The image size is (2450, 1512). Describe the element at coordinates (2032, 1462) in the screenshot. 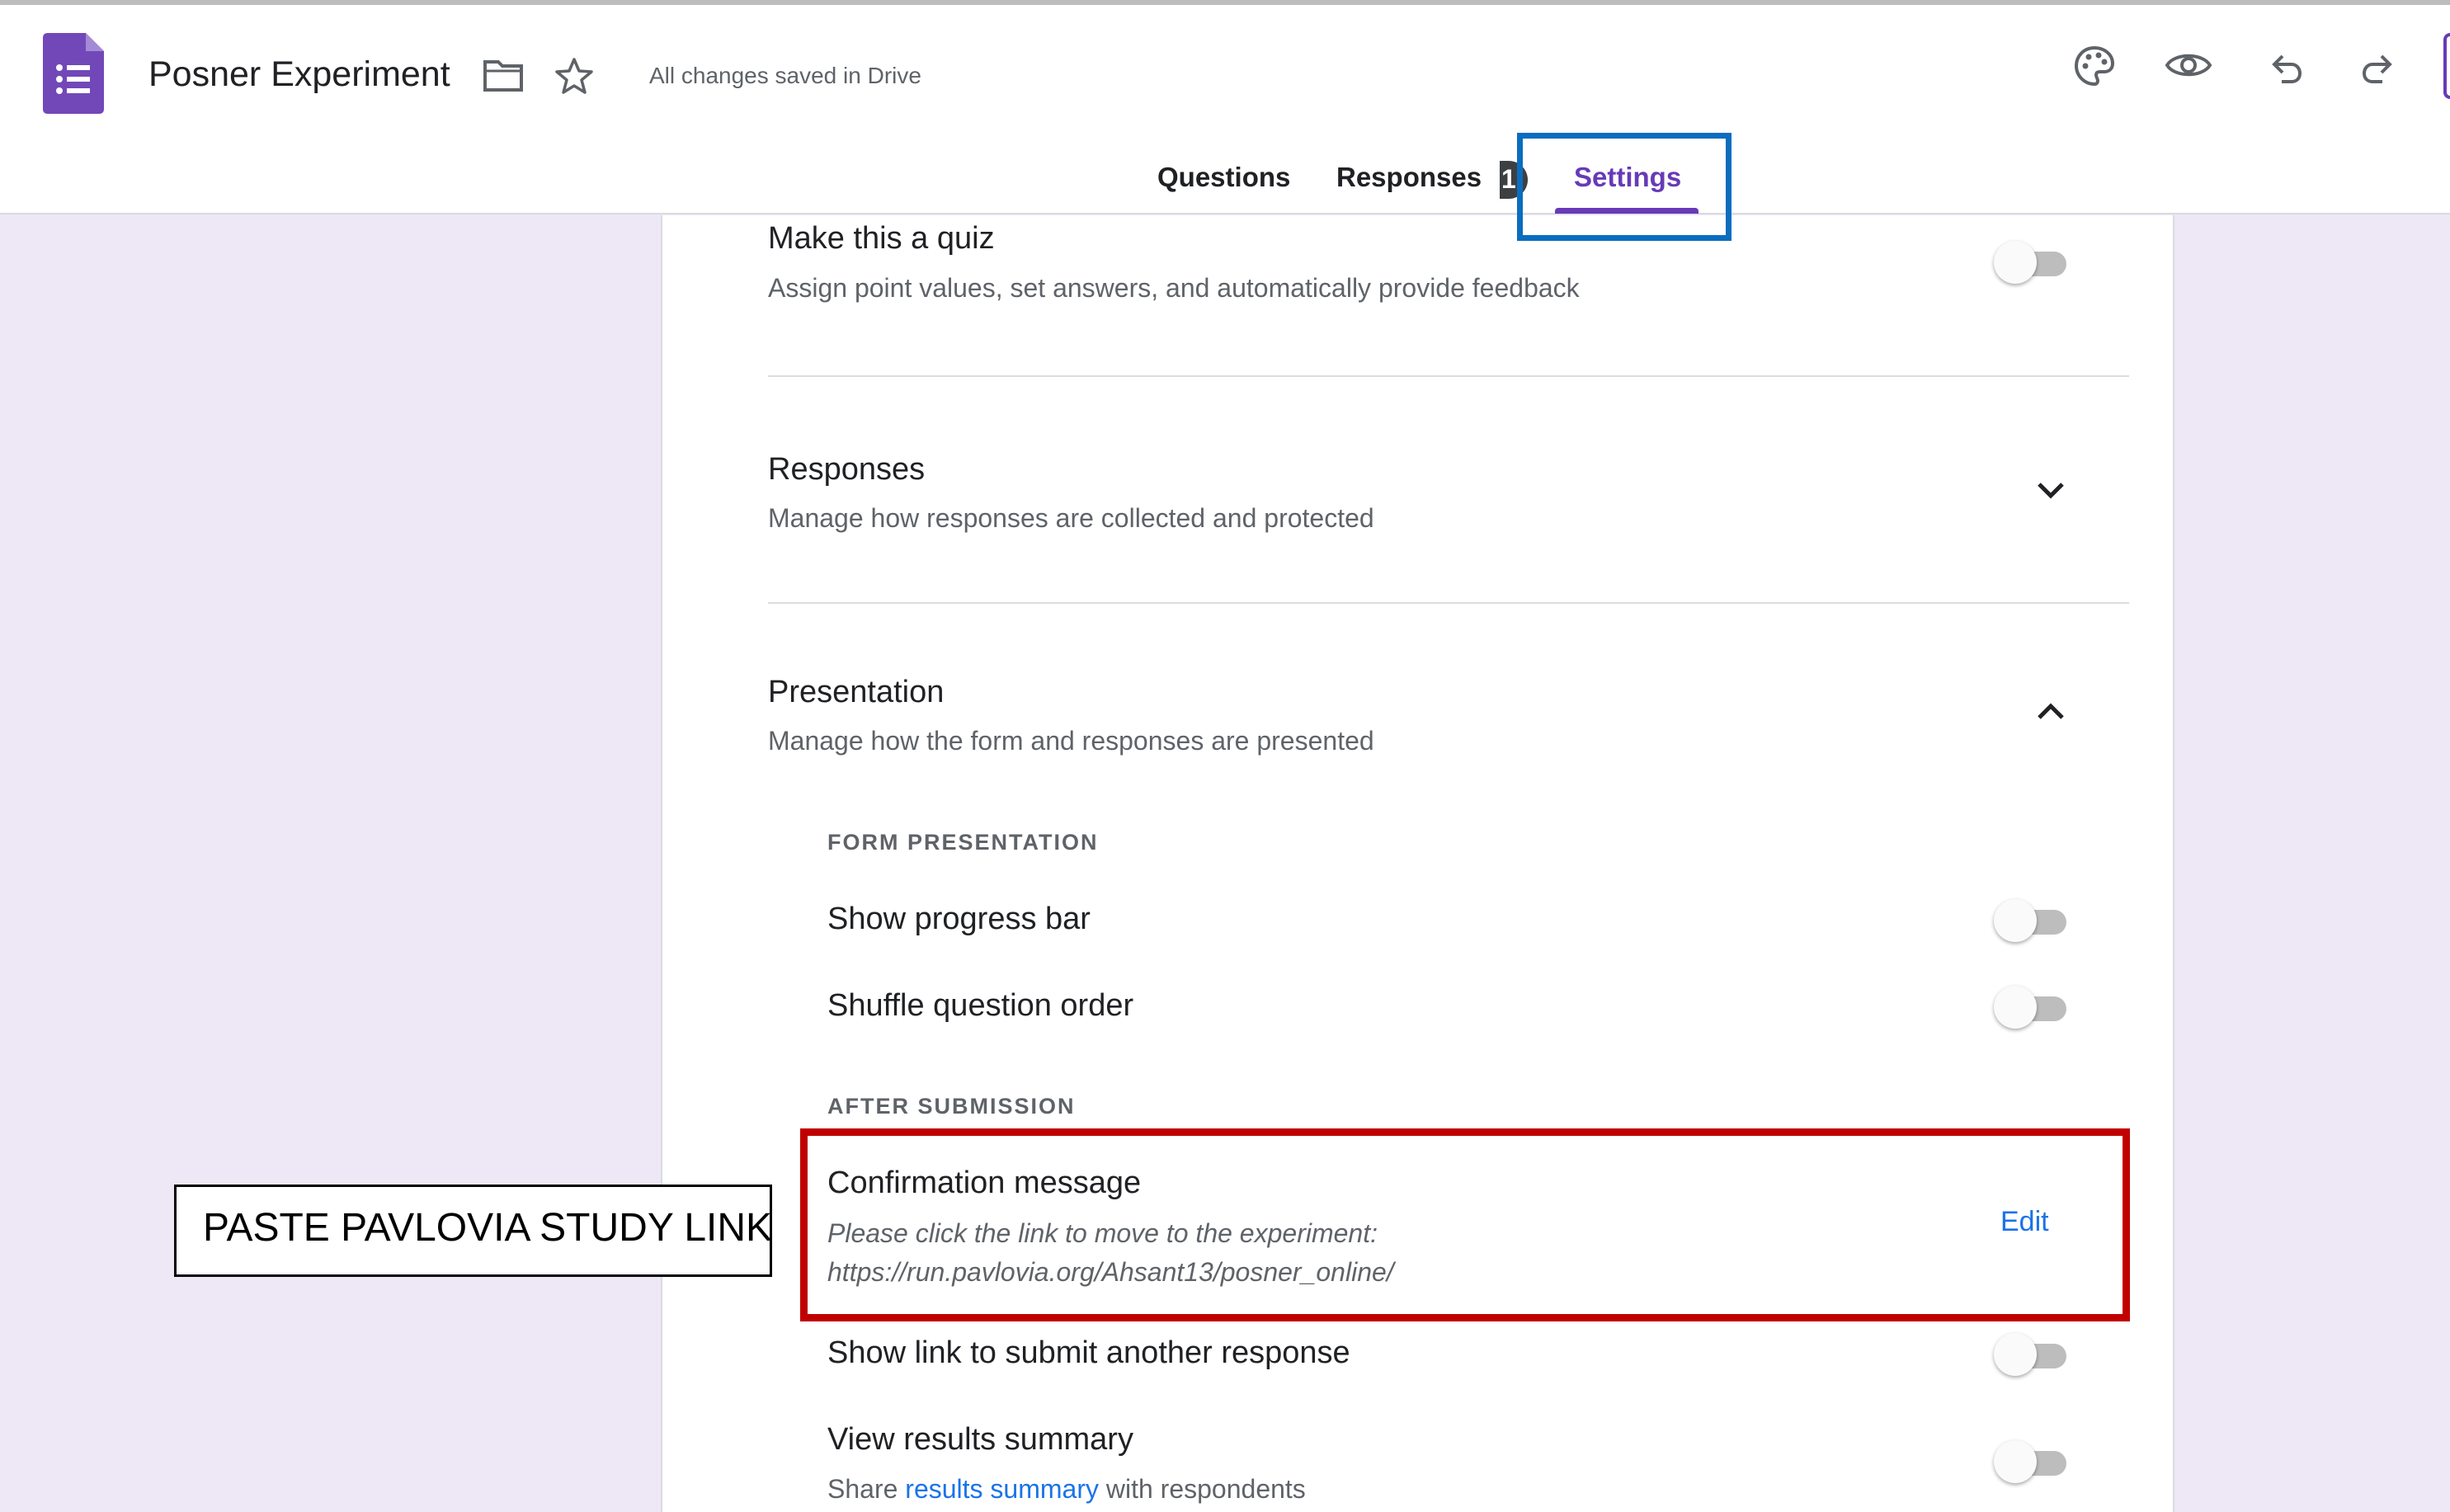

I see `results-summary-toggle` at that location.